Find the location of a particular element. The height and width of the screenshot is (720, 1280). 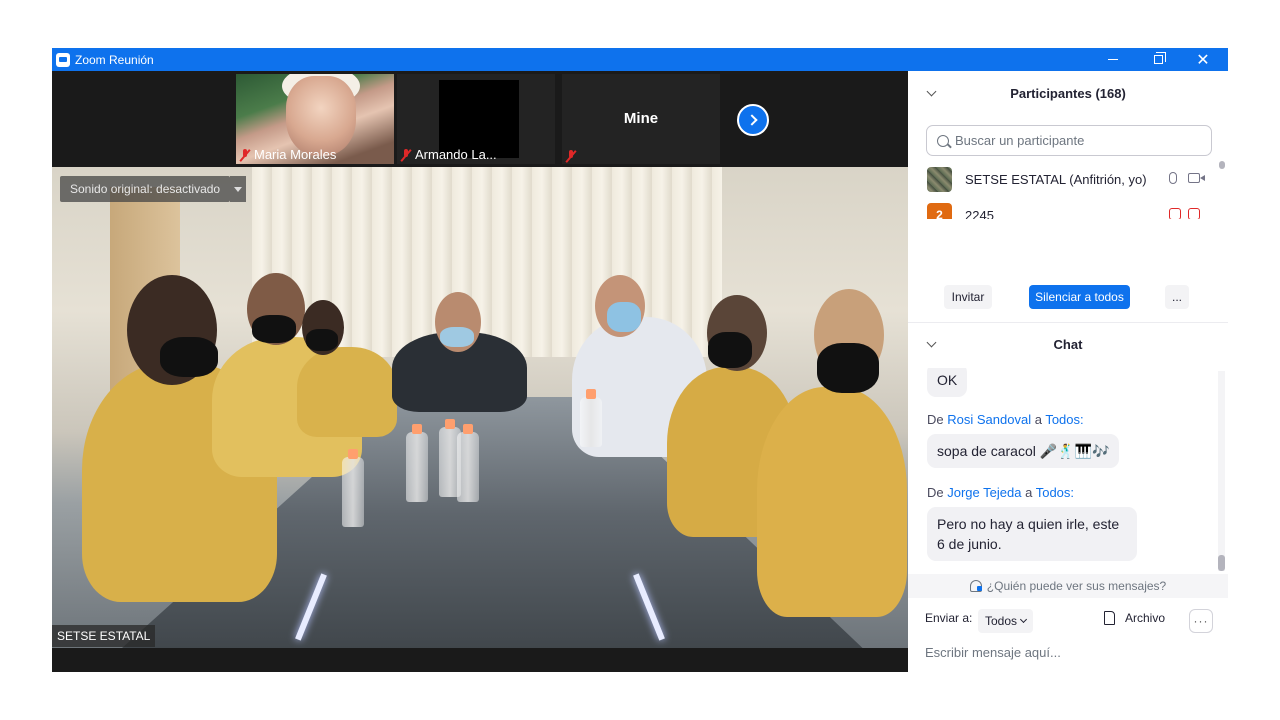

chat-message: sopa de caracol 🎤🕺🎹🎶 is located at coordinates (1023, 451).